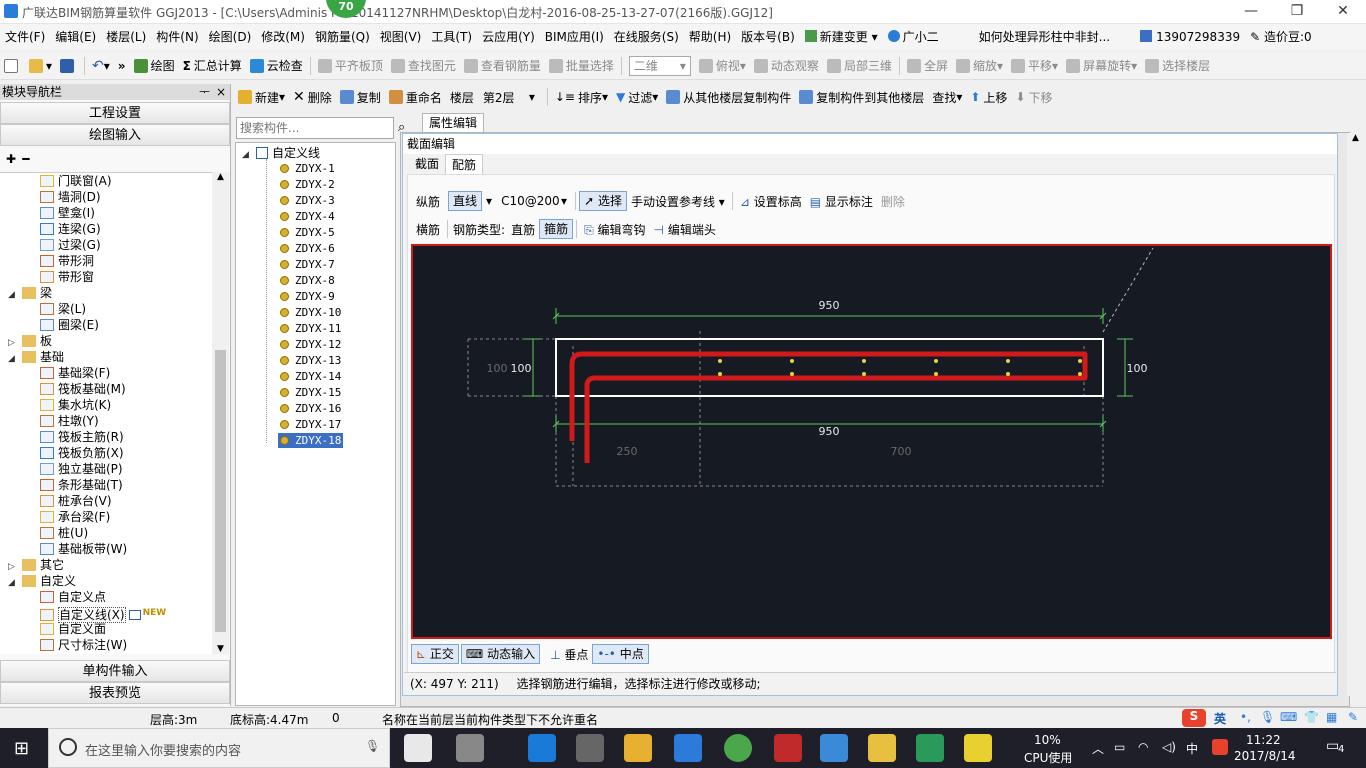 This screenshot has width=1366, height=768. Describe the element at coordinates (220, 649) in the screenshot. I see `scroll-down-icon: ▼` at that location.